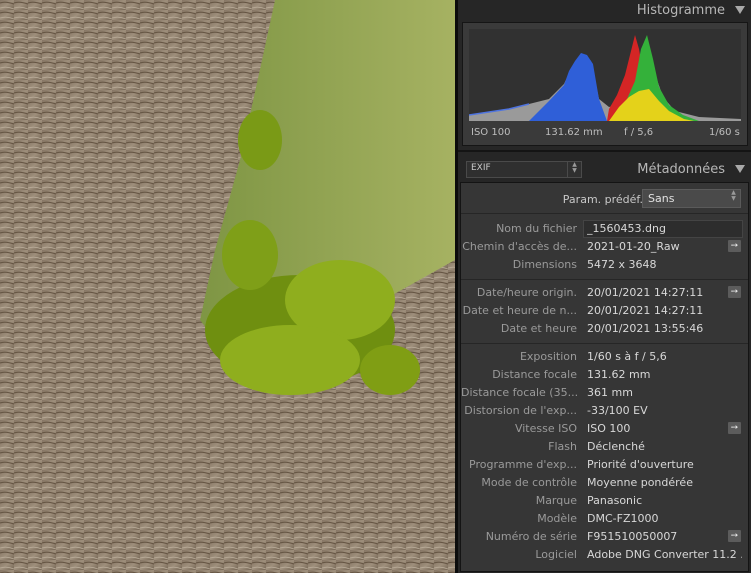 This screenshot has width=751, height=573. I want to click on meta-label: Vitesse ISO, so click(545, 428).